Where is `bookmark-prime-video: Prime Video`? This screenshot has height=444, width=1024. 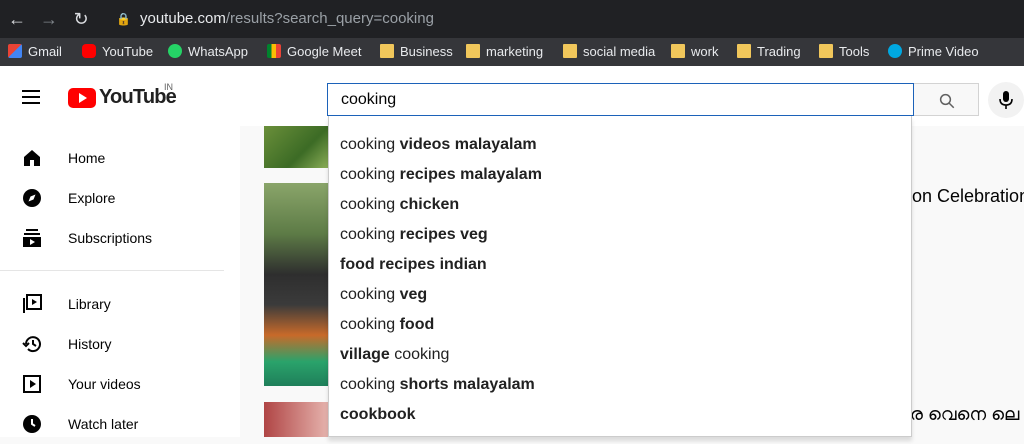 bookmark-prime-video: Prime Video is located at coordinates (933, 52).